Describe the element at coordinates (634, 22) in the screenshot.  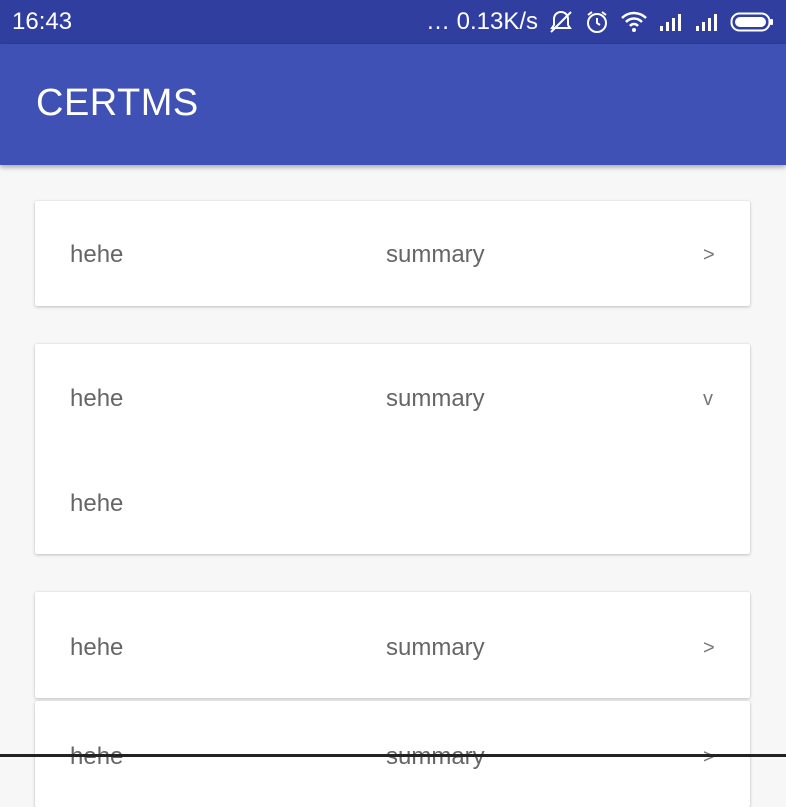
I see `wifi-icon` at that location.